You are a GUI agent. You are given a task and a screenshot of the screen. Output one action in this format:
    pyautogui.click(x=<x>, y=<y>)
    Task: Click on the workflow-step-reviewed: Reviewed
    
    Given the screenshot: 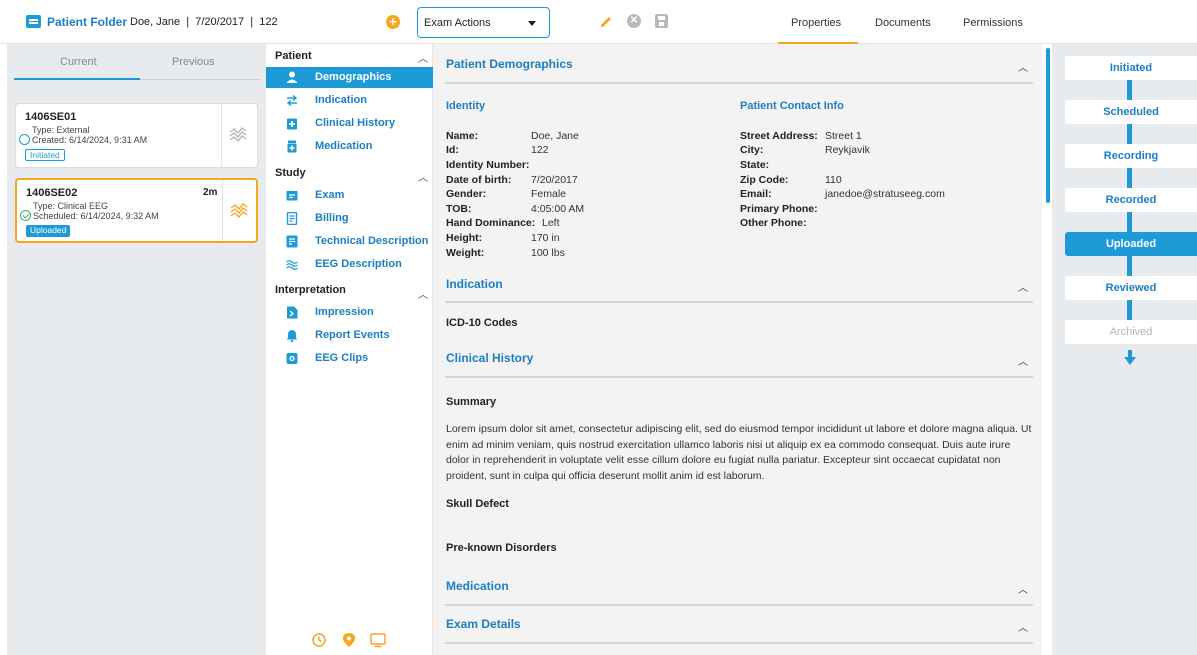 What is the action you would take?
    pyautogui.click(x=1131, y=288)
    